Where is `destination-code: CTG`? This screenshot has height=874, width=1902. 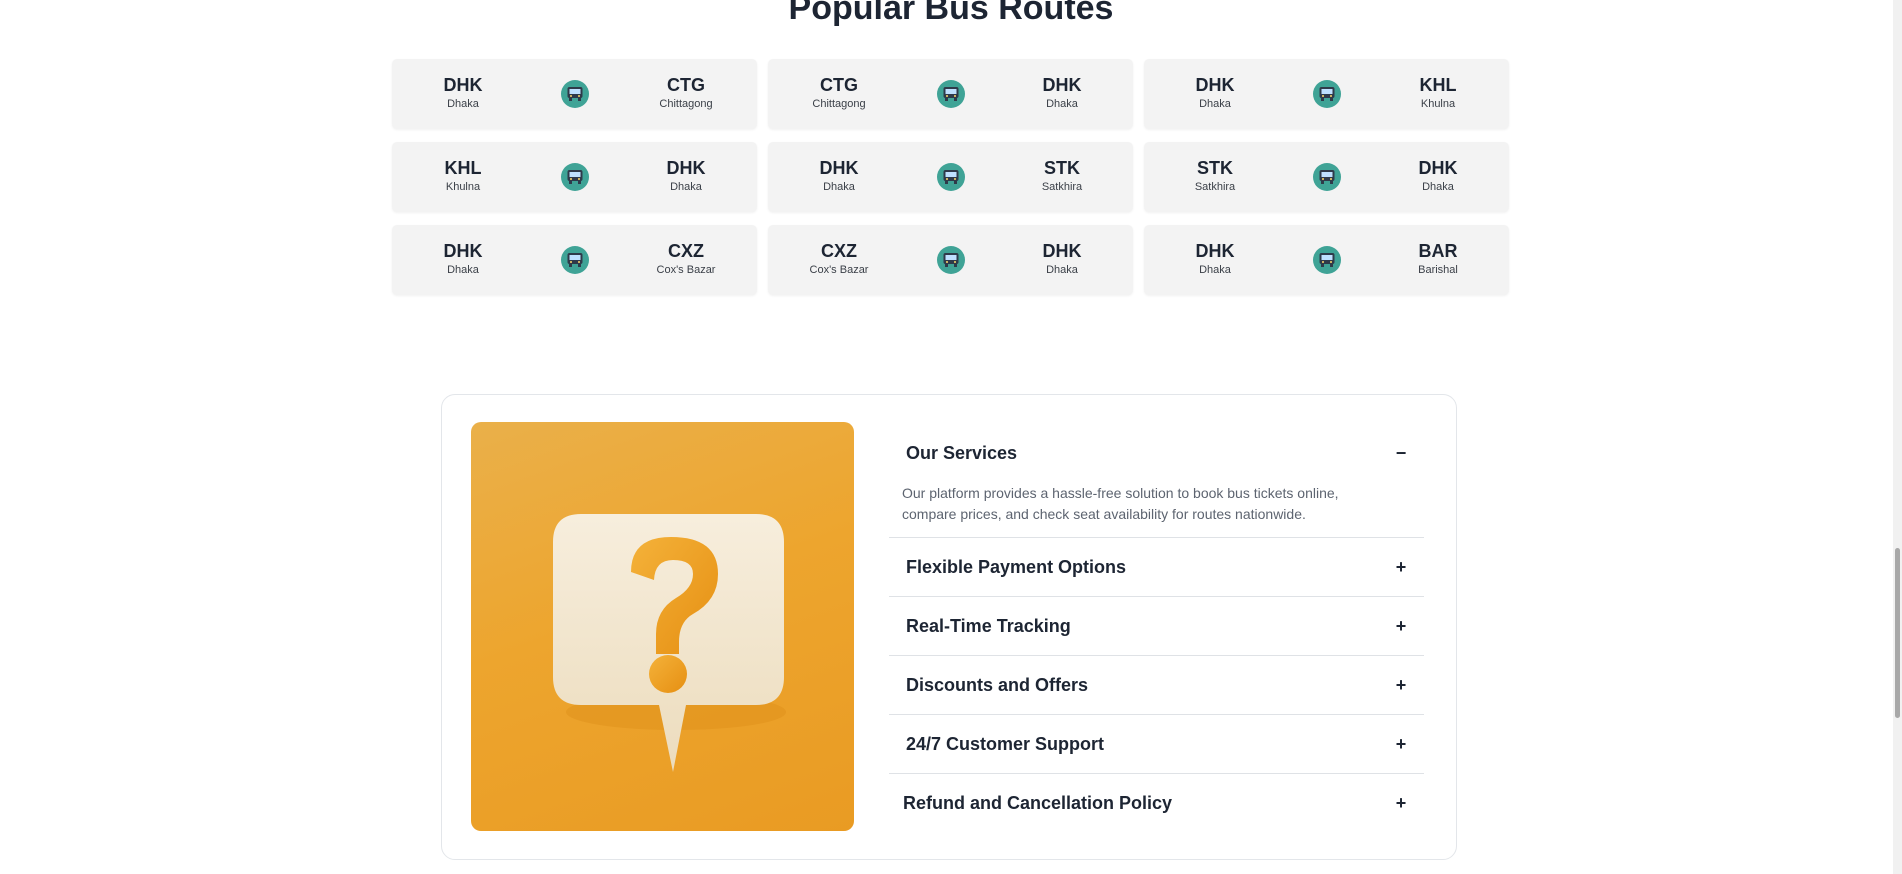
destination-code: CTG is located at coordinates (686, 85).